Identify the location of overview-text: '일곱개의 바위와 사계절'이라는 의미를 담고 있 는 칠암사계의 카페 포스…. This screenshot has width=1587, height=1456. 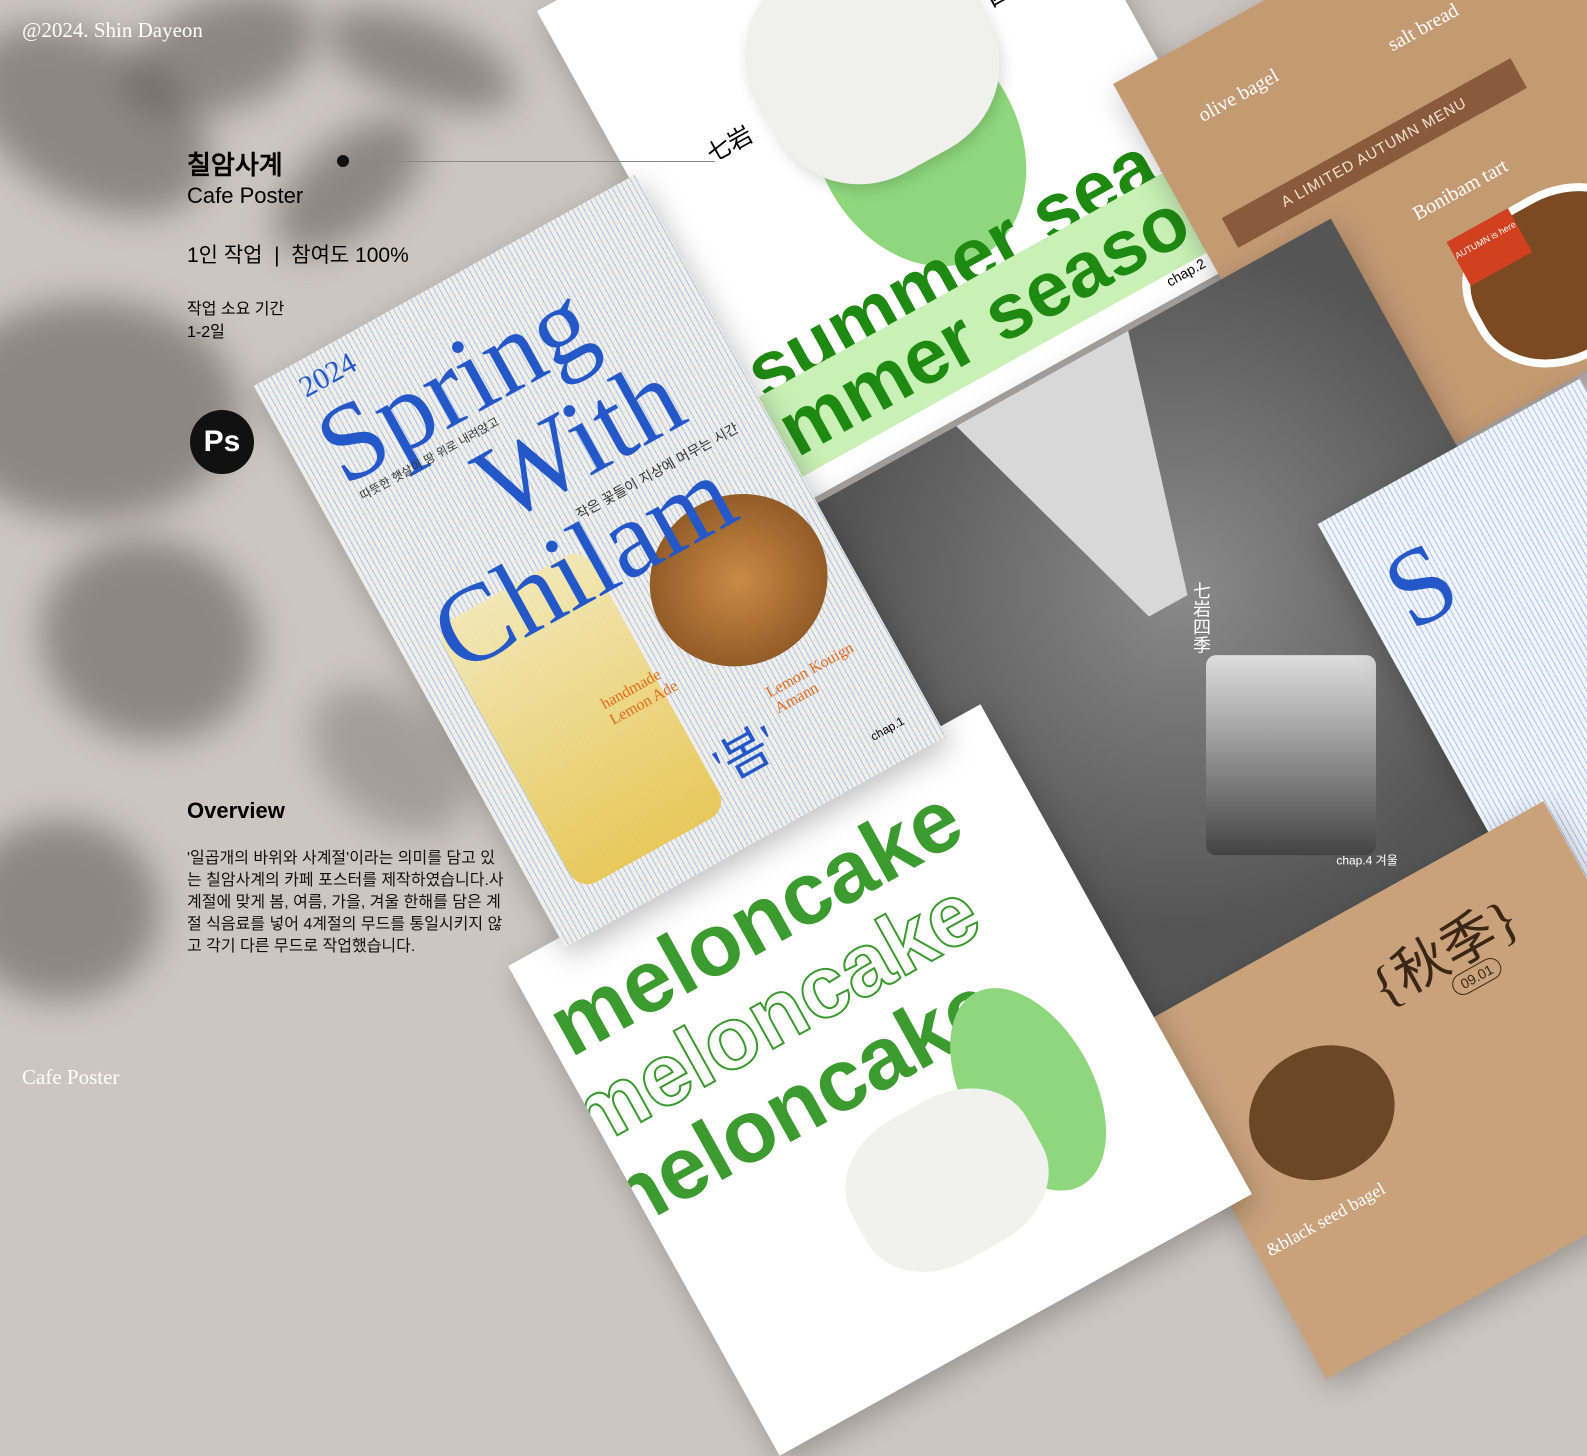
(345, 903).